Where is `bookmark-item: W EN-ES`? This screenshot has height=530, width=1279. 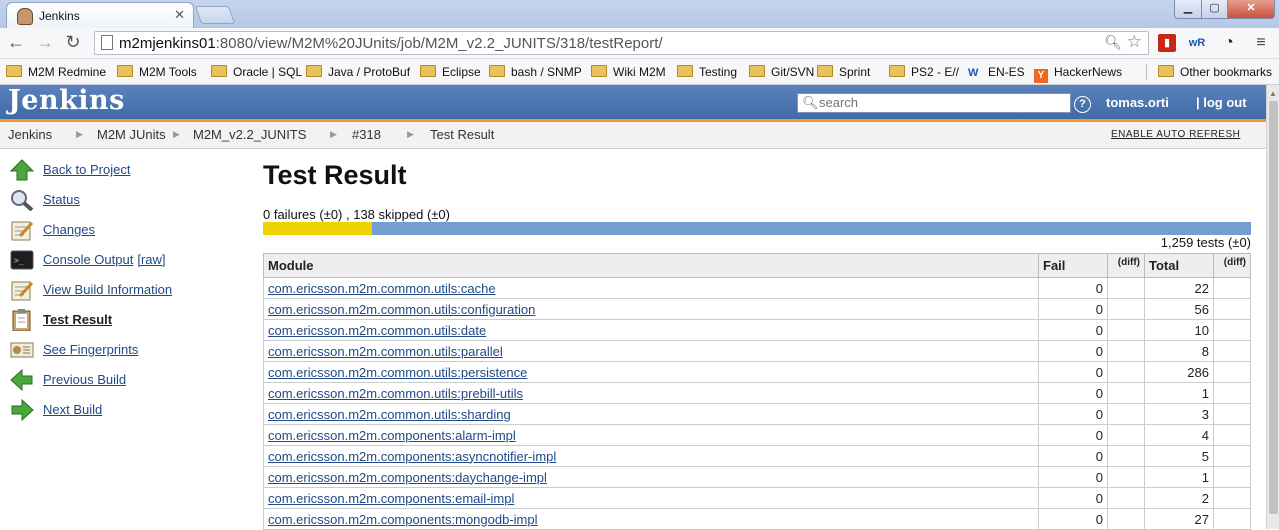
bookmark-item: W EN-ES is located at coordinates (996, 72).